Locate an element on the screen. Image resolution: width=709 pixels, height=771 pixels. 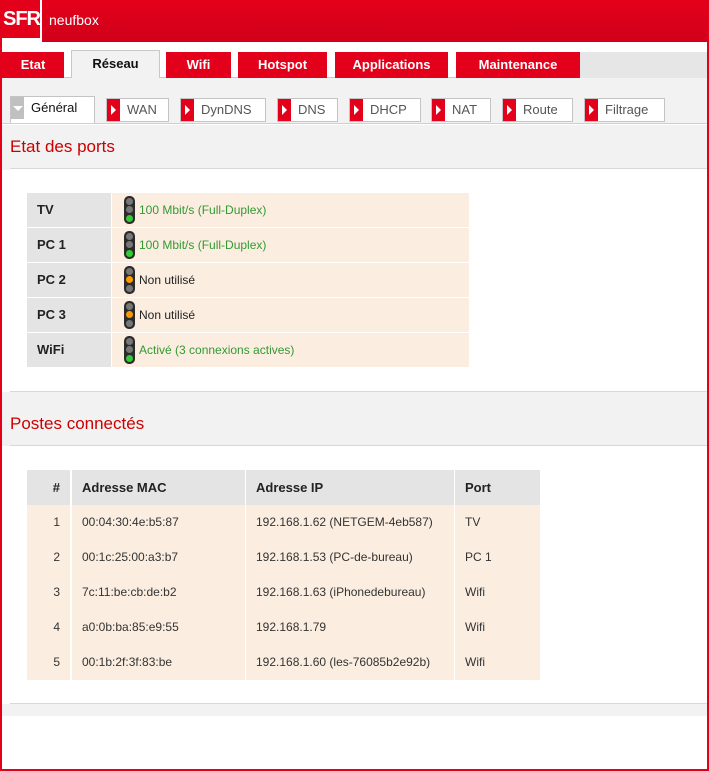
header-bar: SFR neufbox is located at coordinates (354, 21).